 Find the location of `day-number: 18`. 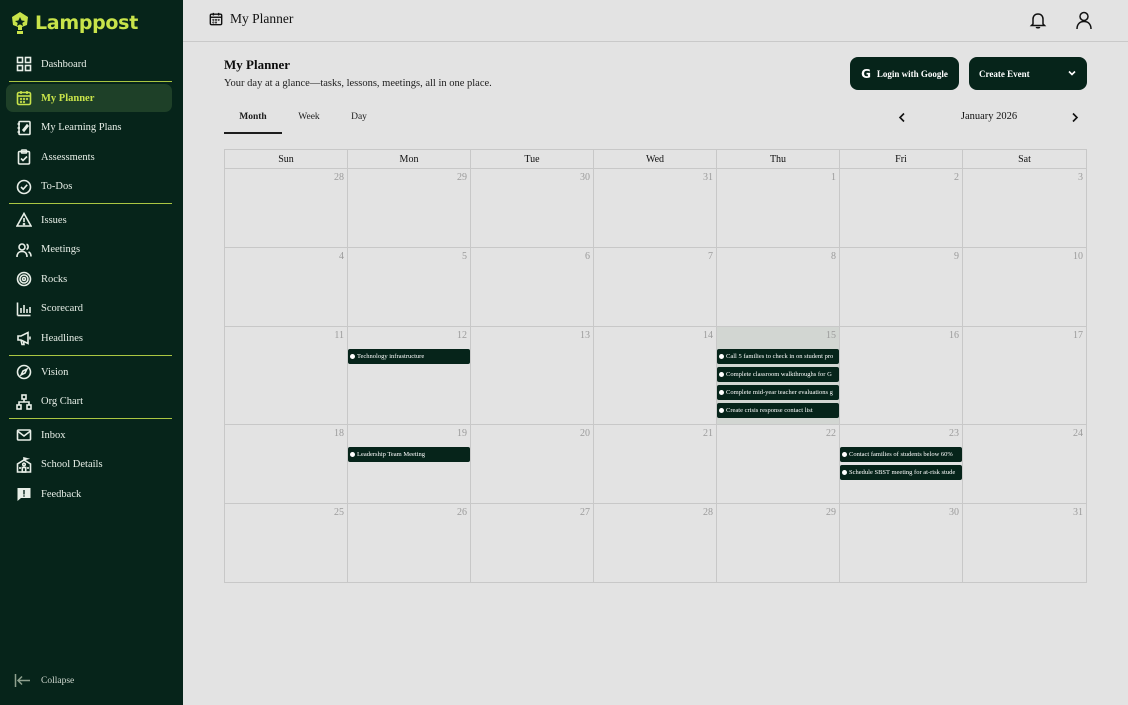

day-number: 18 is located at coordinates (339, 433).